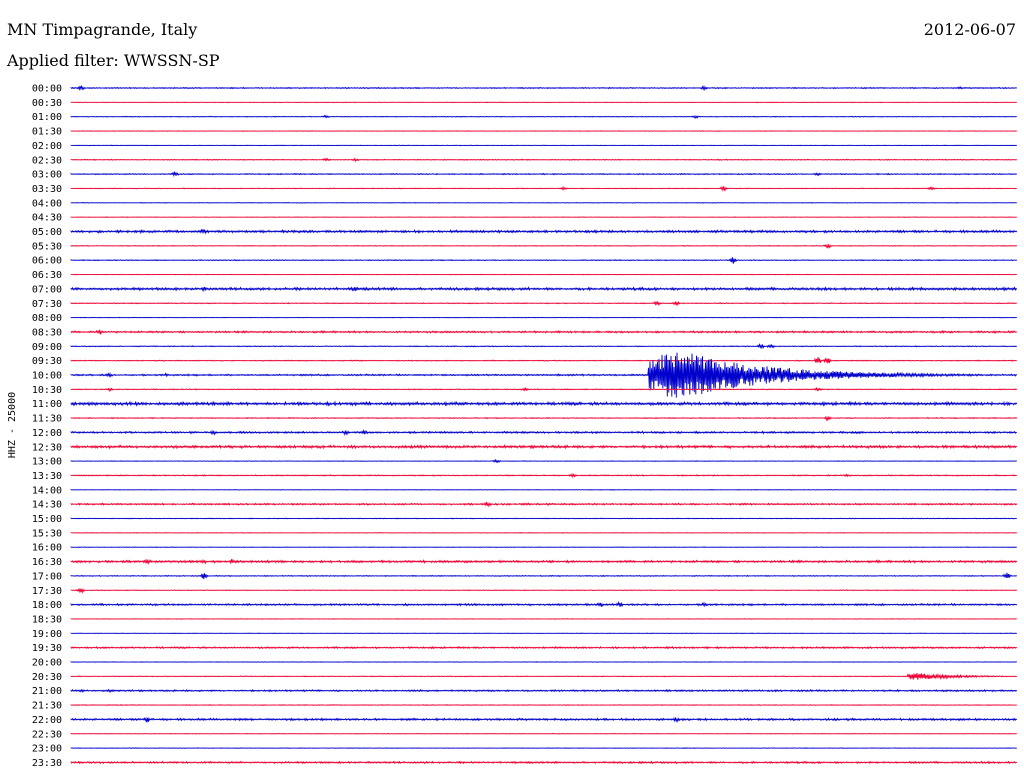  What do you see at coordinates (47, 505) in the screenshot?
I see `row-label-1430: 14:30` at bounding box center [47, 505].